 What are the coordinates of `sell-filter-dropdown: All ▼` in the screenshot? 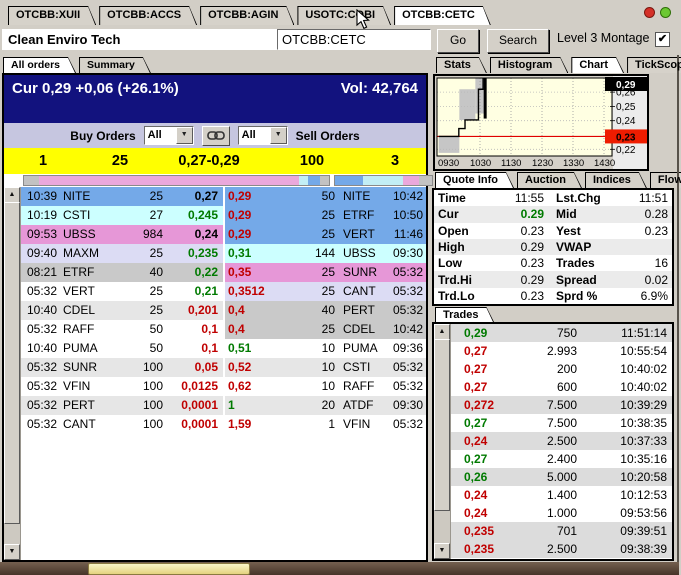 It's located at (262, 135).